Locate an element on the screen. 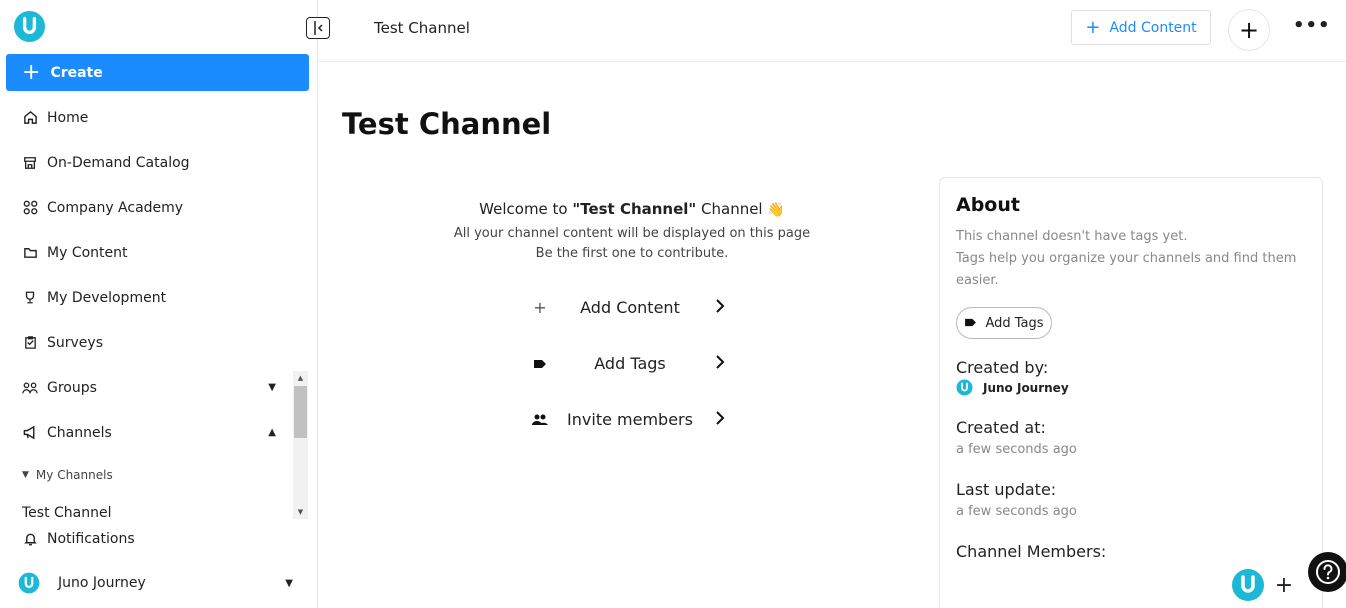 The height and width of the screenshot is (608, 1346). welcome-channel-name: "Test Channel" is located at coordinates (634, 209).